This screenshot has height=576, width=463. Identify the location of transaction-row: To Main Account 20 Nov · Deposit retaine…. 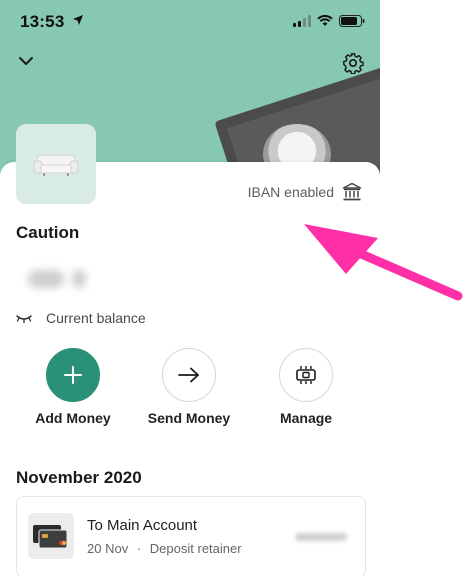
(191, 536).